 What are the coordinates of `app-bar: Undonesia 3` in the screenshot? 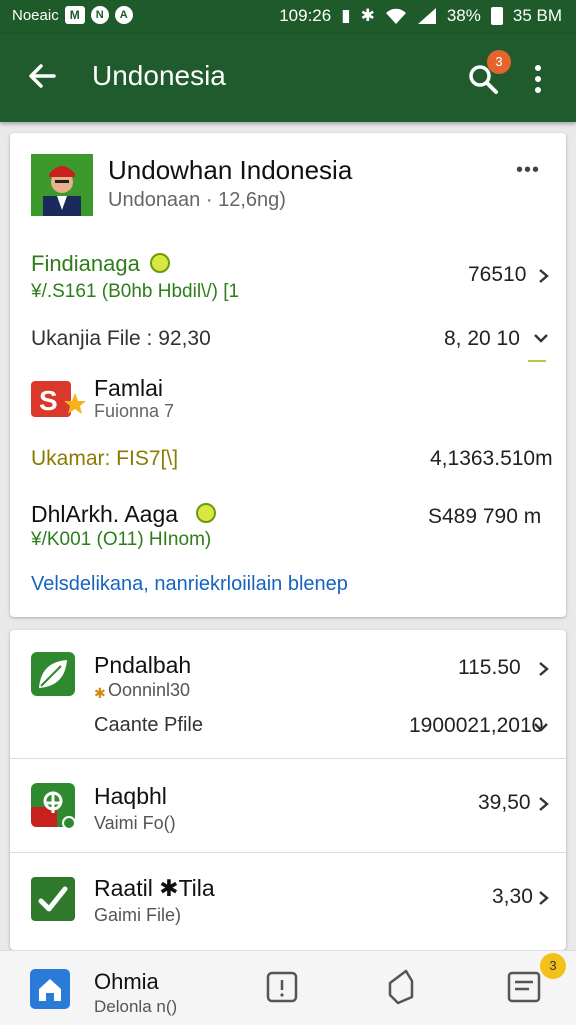 It's located at (288, 78).